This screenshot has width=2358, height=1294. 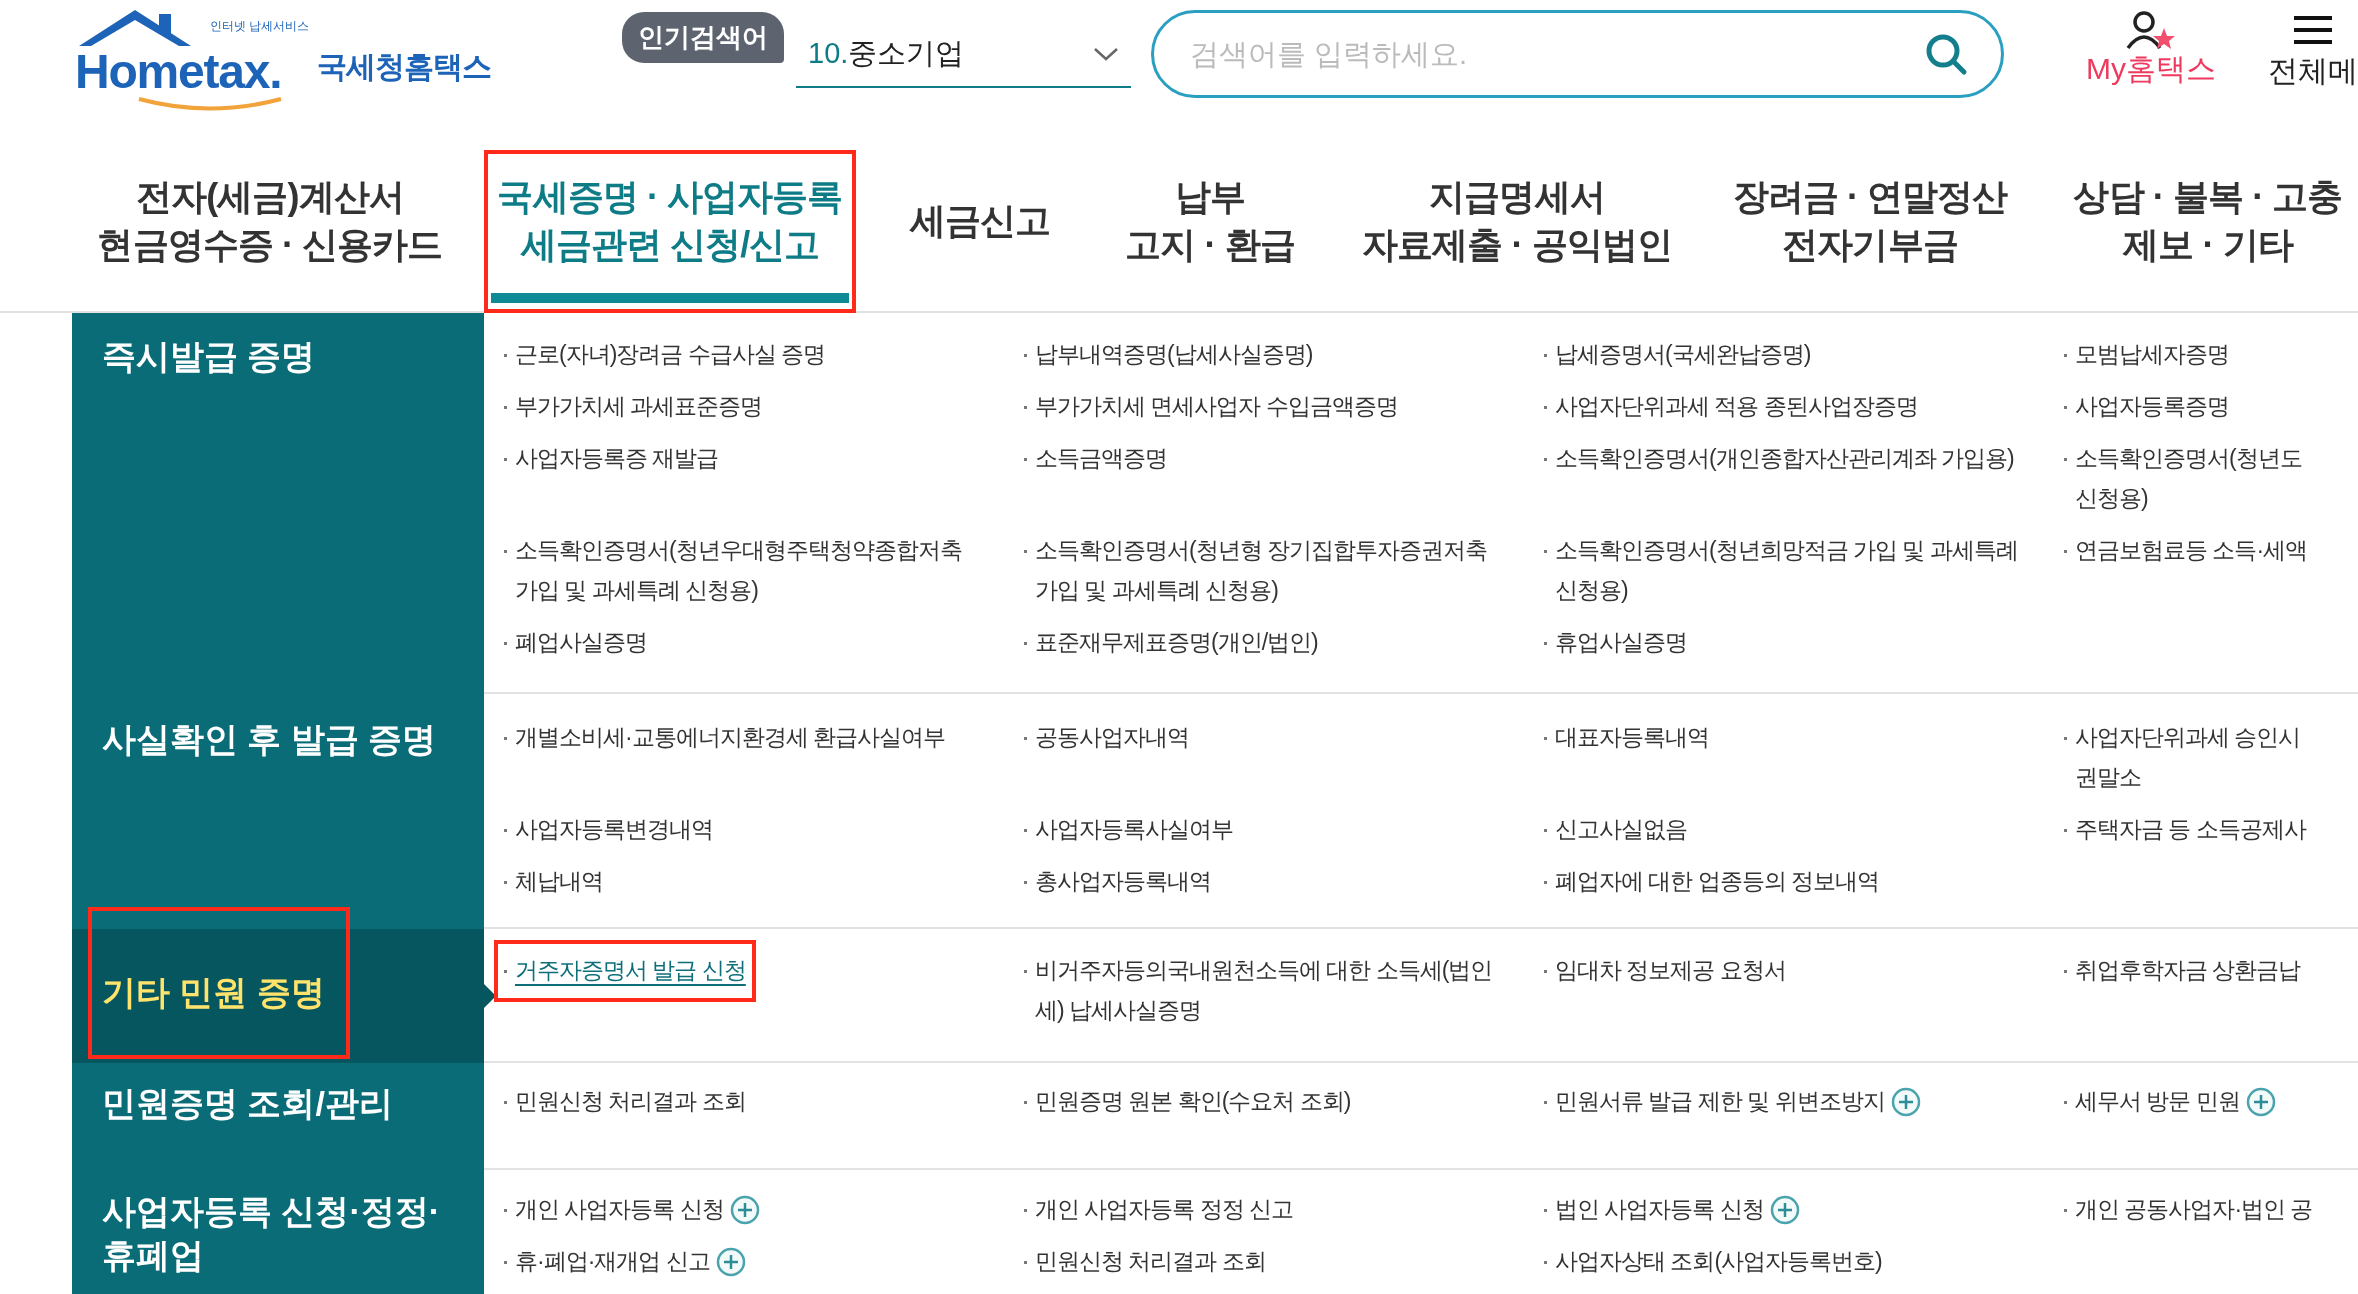 I want to click on category-cell: 사업자등록 신청·정정· 휴폐업, so click(x=278, y=1232).